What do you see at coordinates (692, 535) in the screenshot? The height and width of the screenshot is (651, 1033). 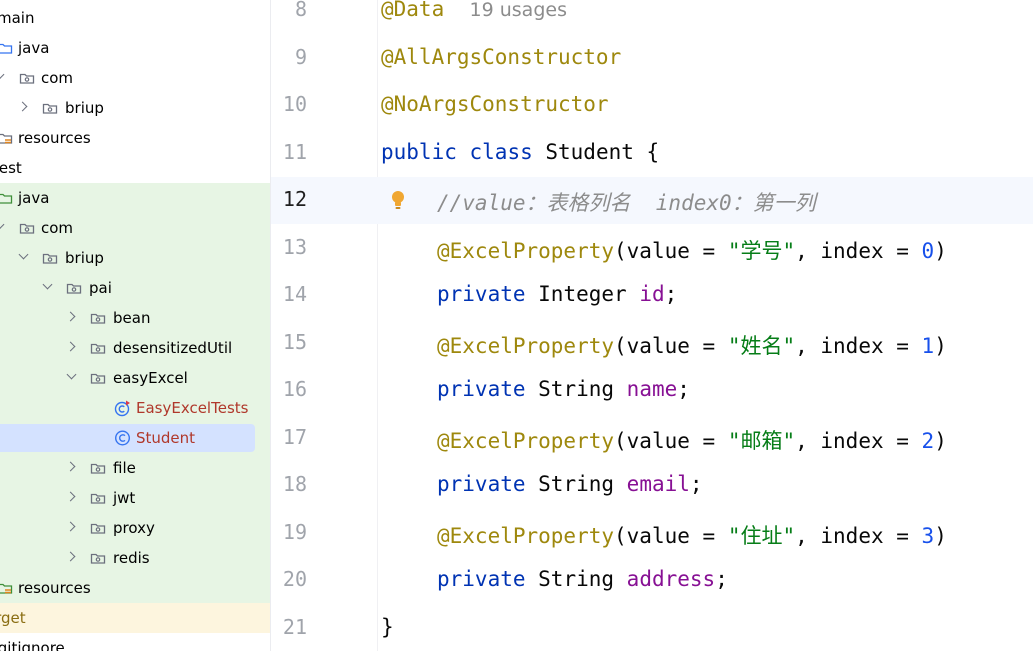 I see `code-text: @ExcelProperty(value = "住址", index = 3)` at bounding box center [692, 535].